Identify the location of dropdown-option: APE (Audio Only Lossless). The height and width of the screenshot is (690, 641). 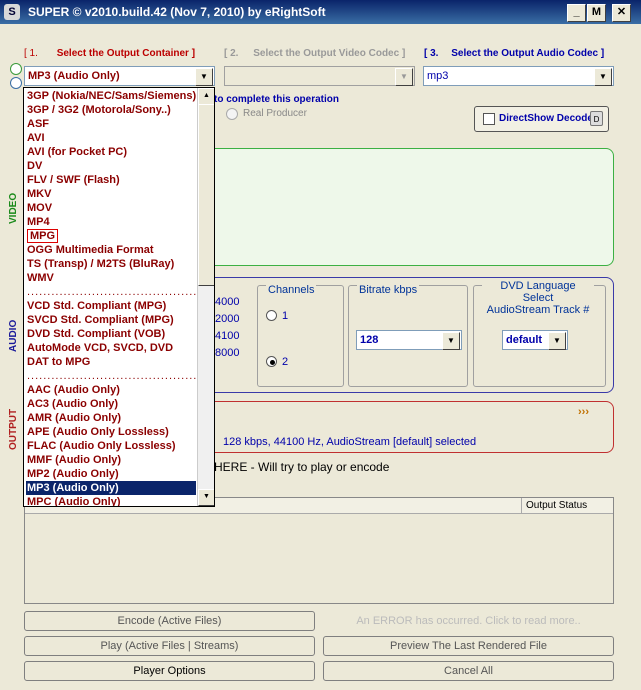
(111, 432).